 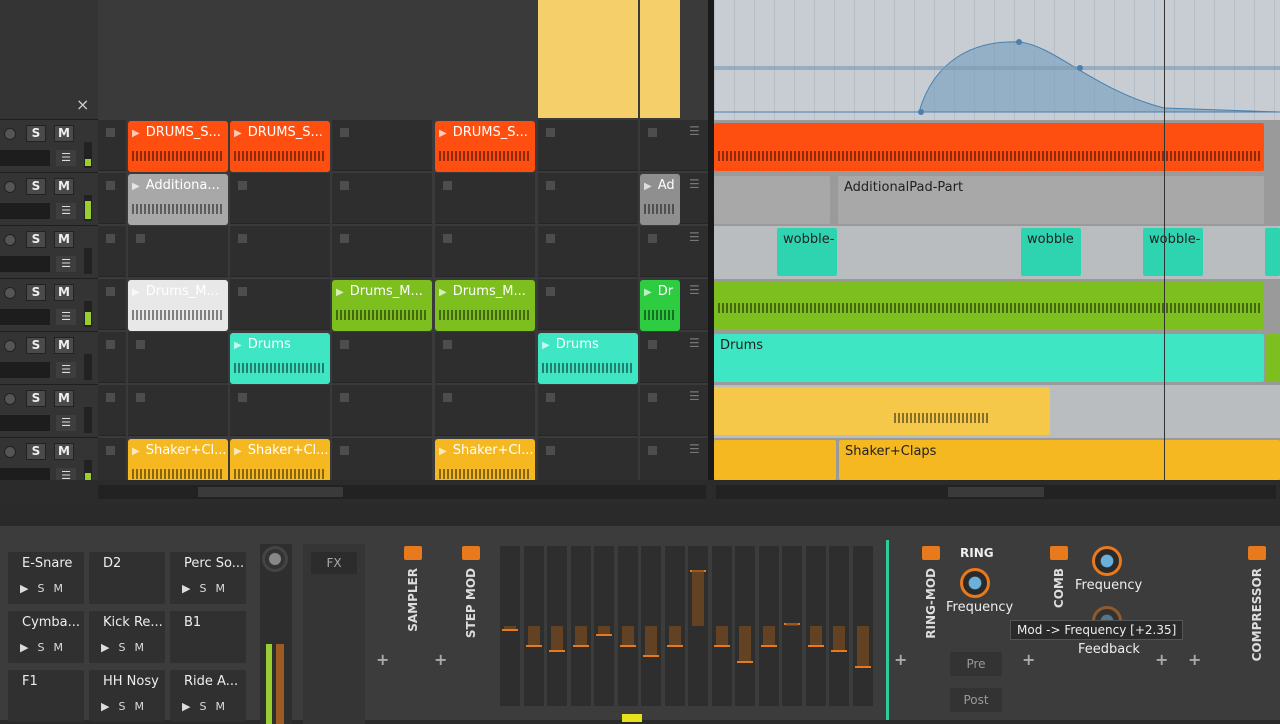 What do you see at coordinates (1059, 553) in the screenshot?
I see `comb-power-icon` at bounding box center [1059, 553].